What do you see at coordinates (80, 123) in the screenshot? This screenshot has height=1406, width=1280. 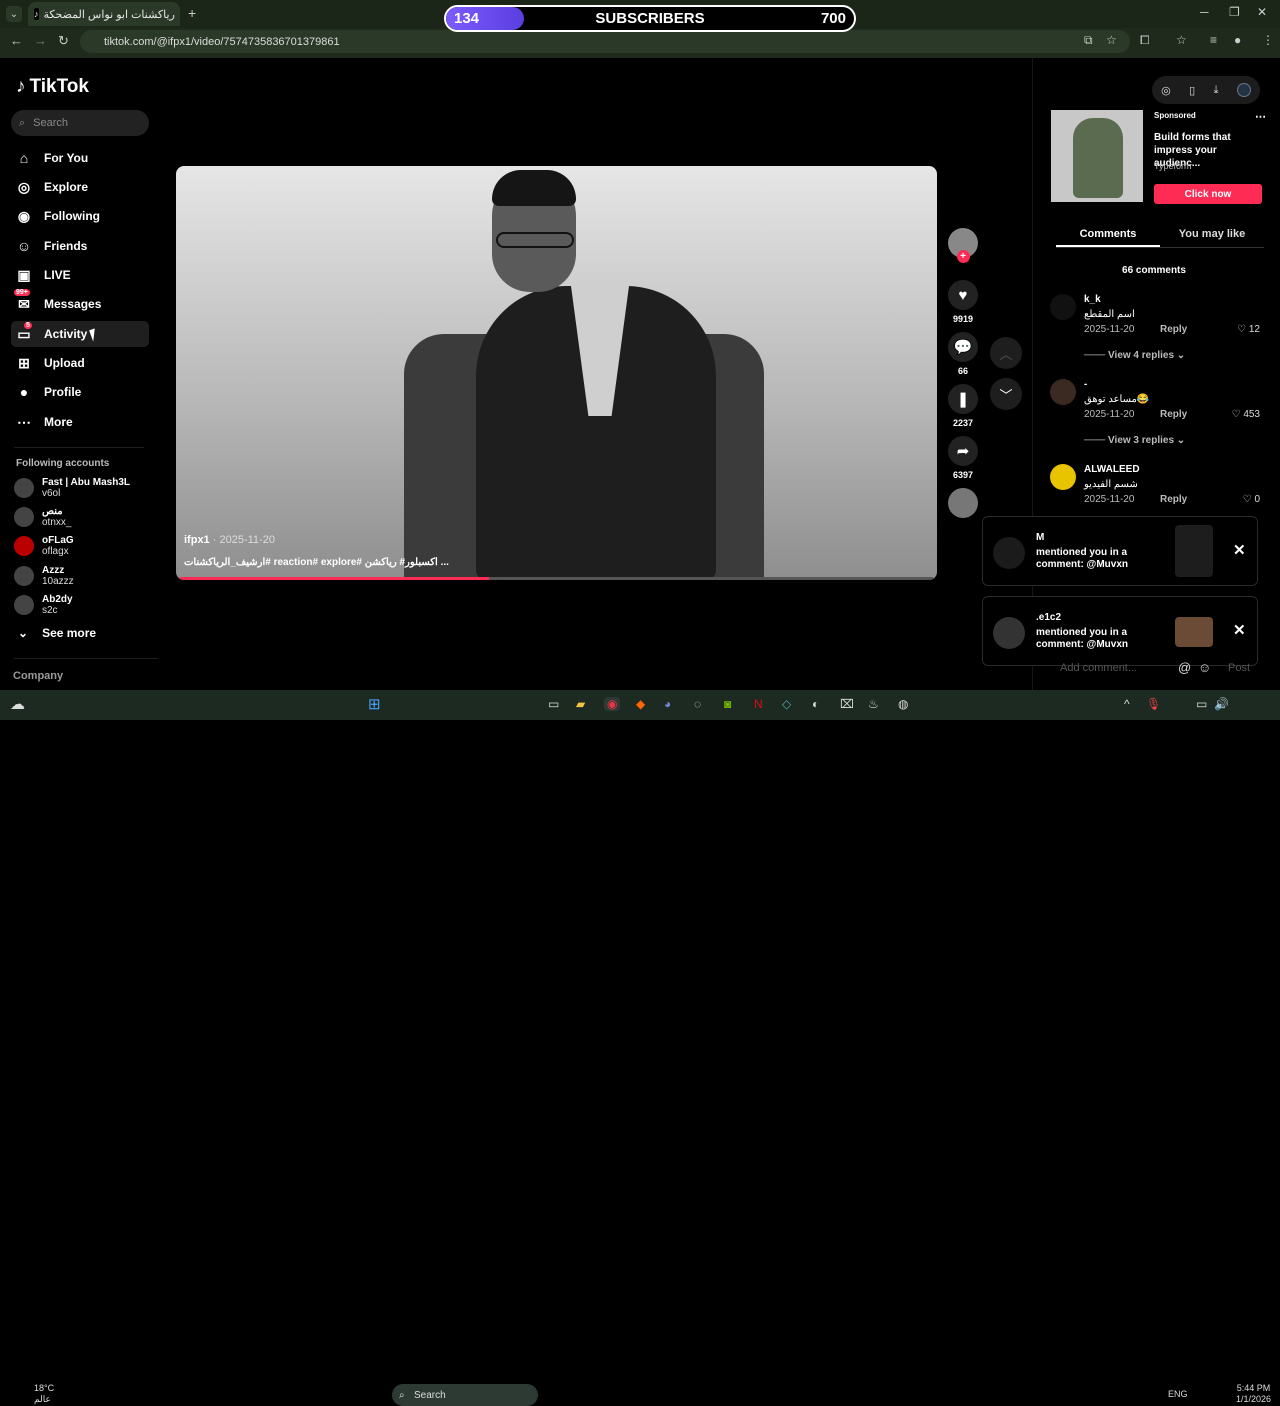 I see `search-input: ⌕ Search` at bounding box center [80, 123].